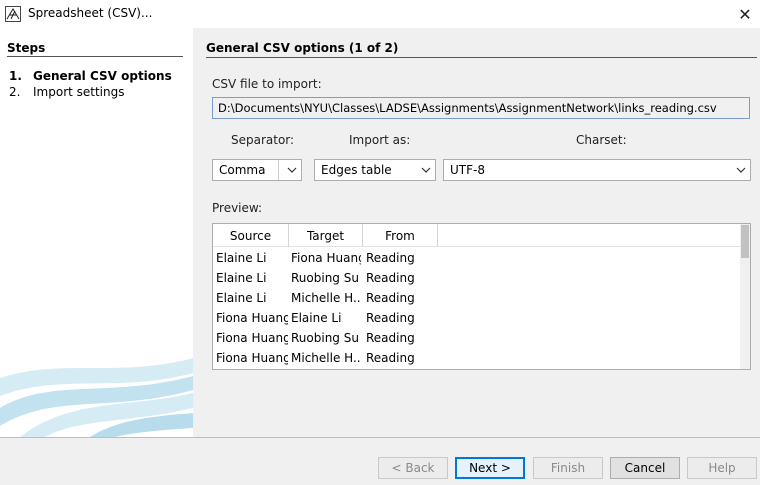 The width and height of the screenshot is (760, 485). I want to click on separator-label: Separator:, so click(263, 140).